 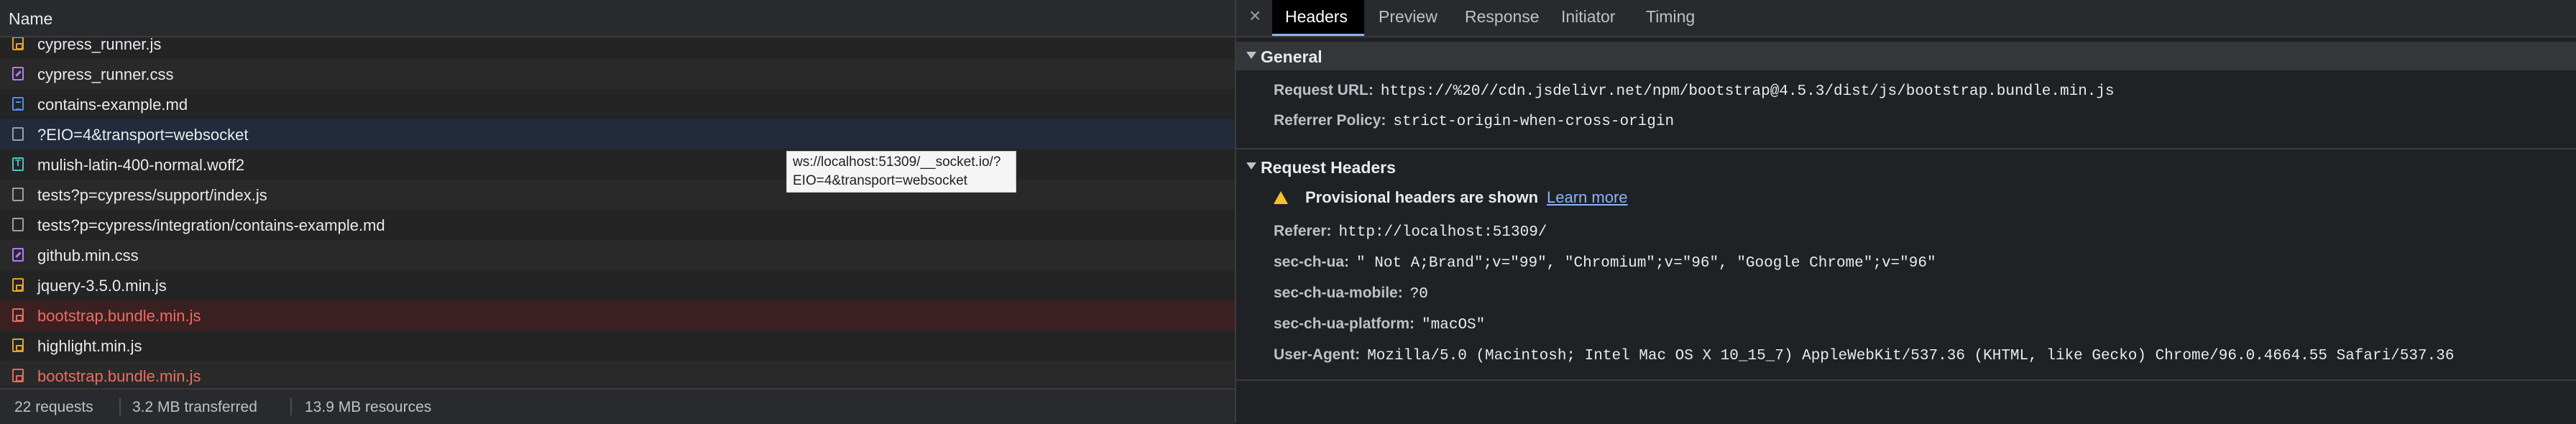 What do you see at coordinates (1338, 293) in the screenshot?
I see `sec-ch-ua-mobile-key: sec-ch-ua-mobile:` at bounding box center [1338, 293].